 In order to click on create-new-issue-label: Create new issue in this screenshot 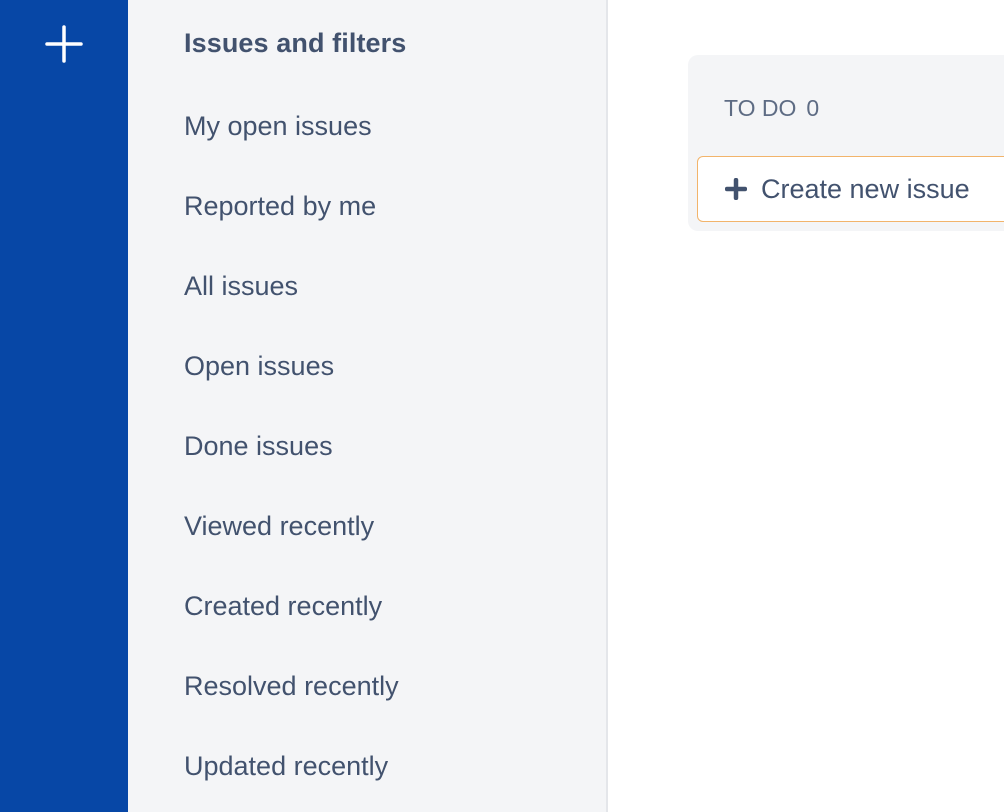, I will do `click(865, 188)`.